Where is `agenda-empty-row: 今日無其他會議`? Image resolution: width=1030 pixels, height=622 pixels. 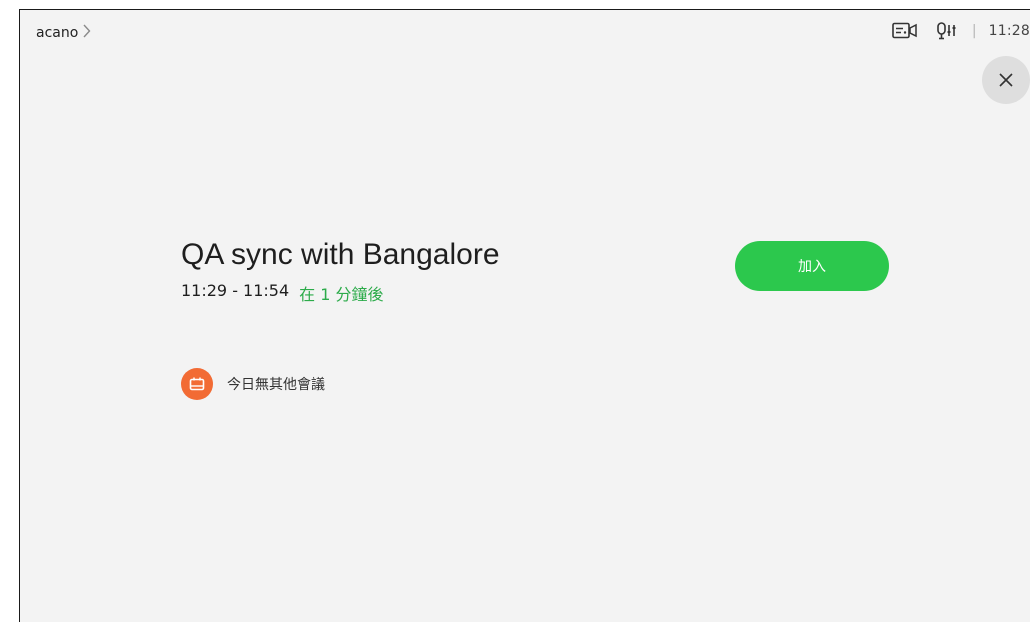 agenda-empty-row: 今日無其他會議 is located at coordinates (253, 384).